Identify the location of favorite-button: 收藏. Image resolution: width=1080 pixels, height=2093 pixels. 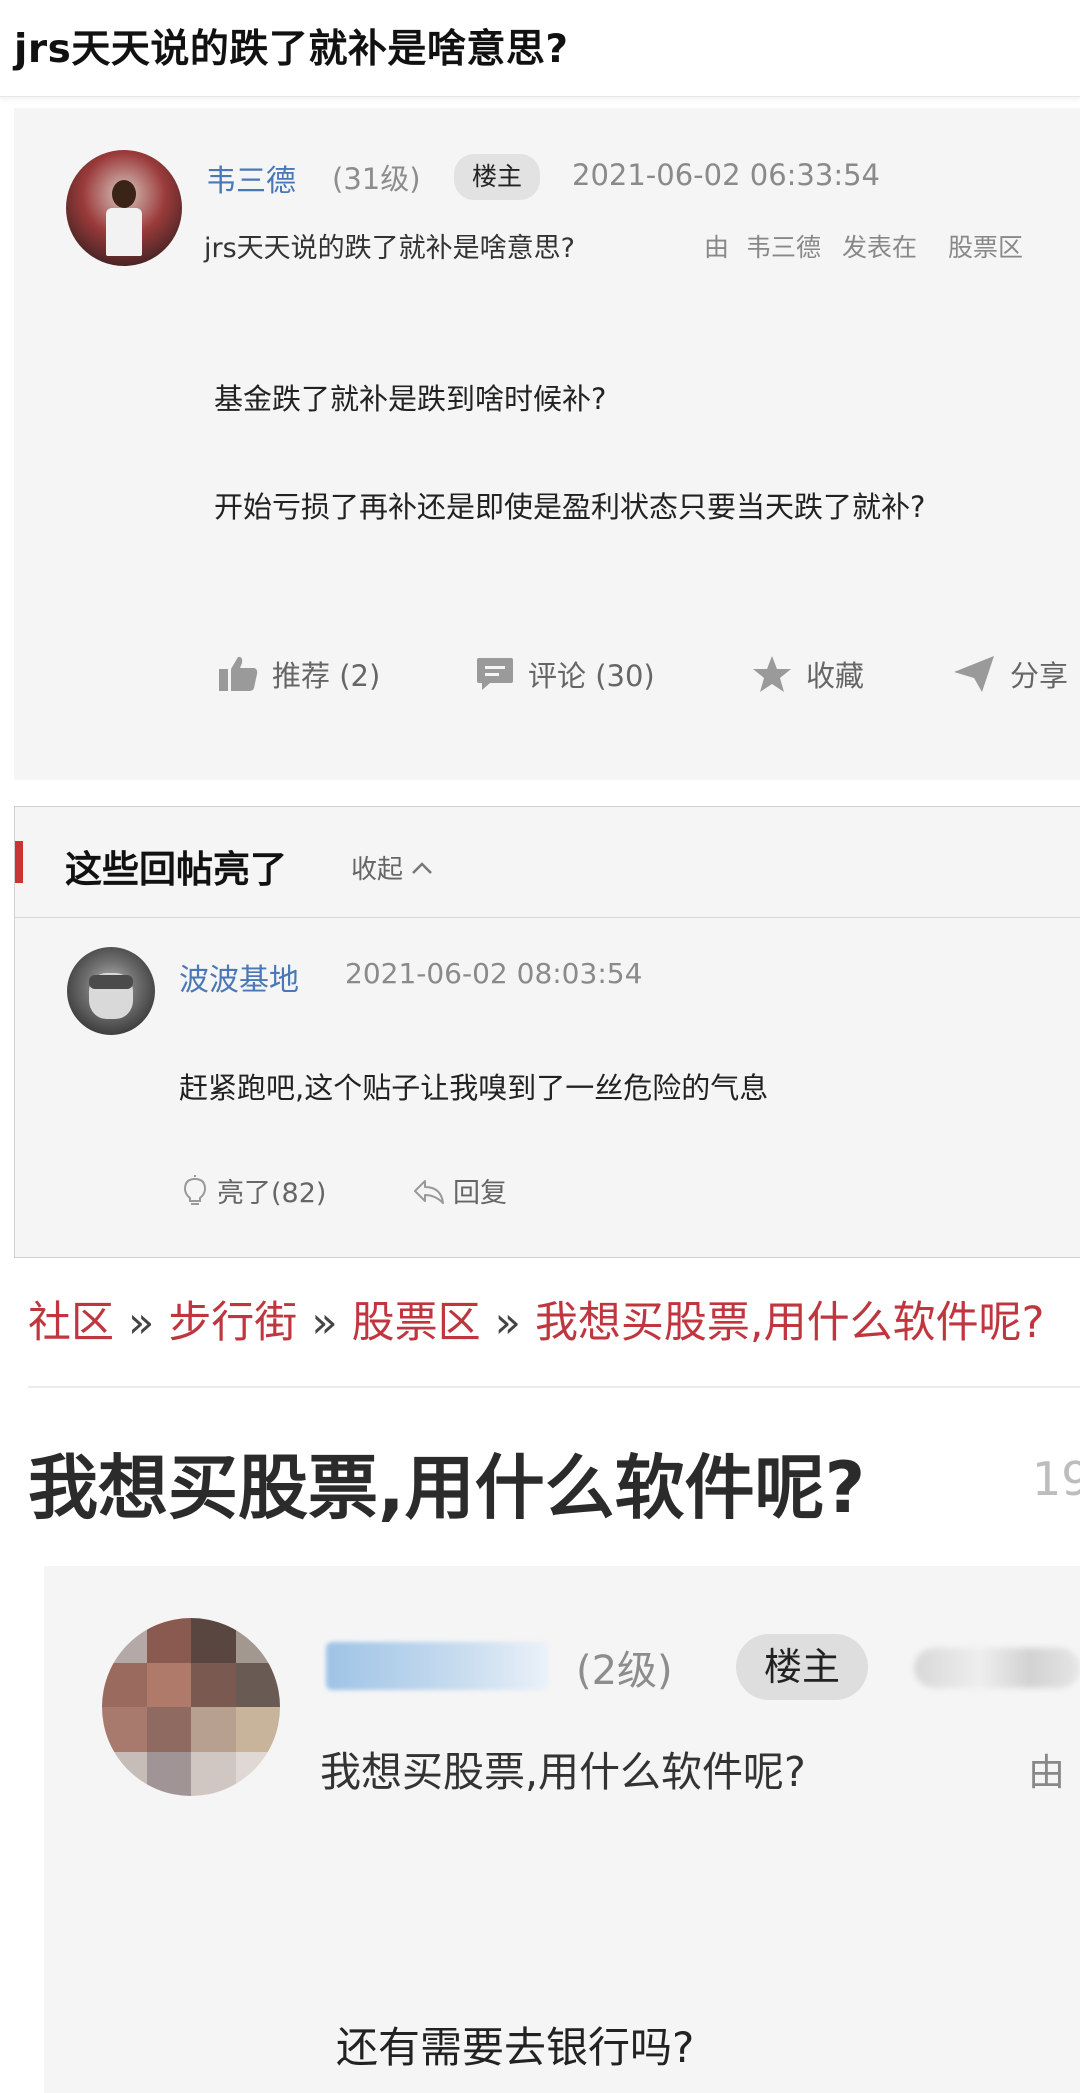
(808, 674).